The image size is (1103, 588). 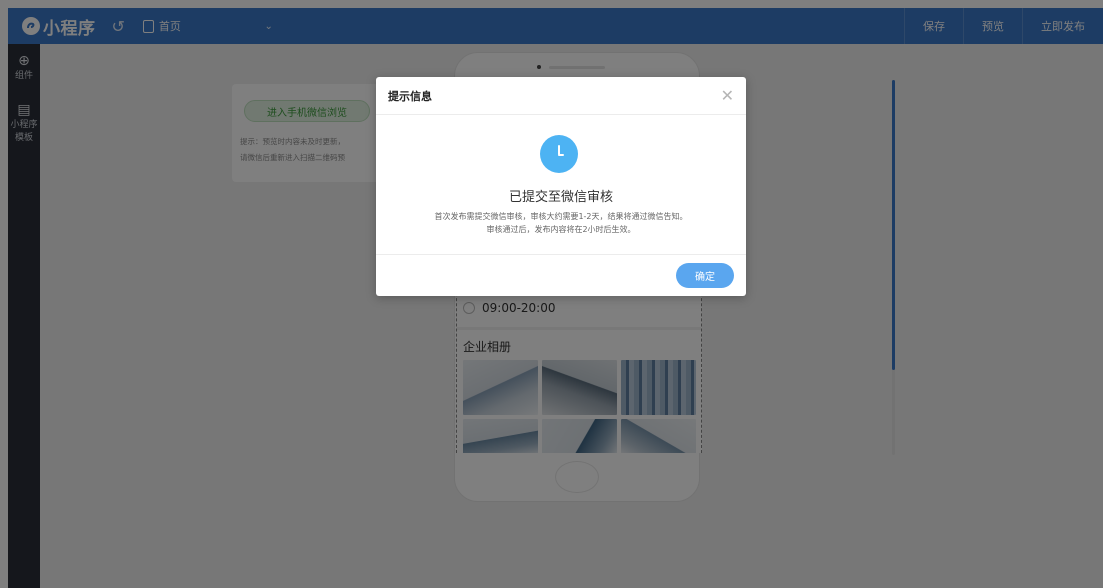 What do you see at coordinates (705, 275) in the screenshot?
I see `confirm-button: 确定` at bounding box center [705, 275].